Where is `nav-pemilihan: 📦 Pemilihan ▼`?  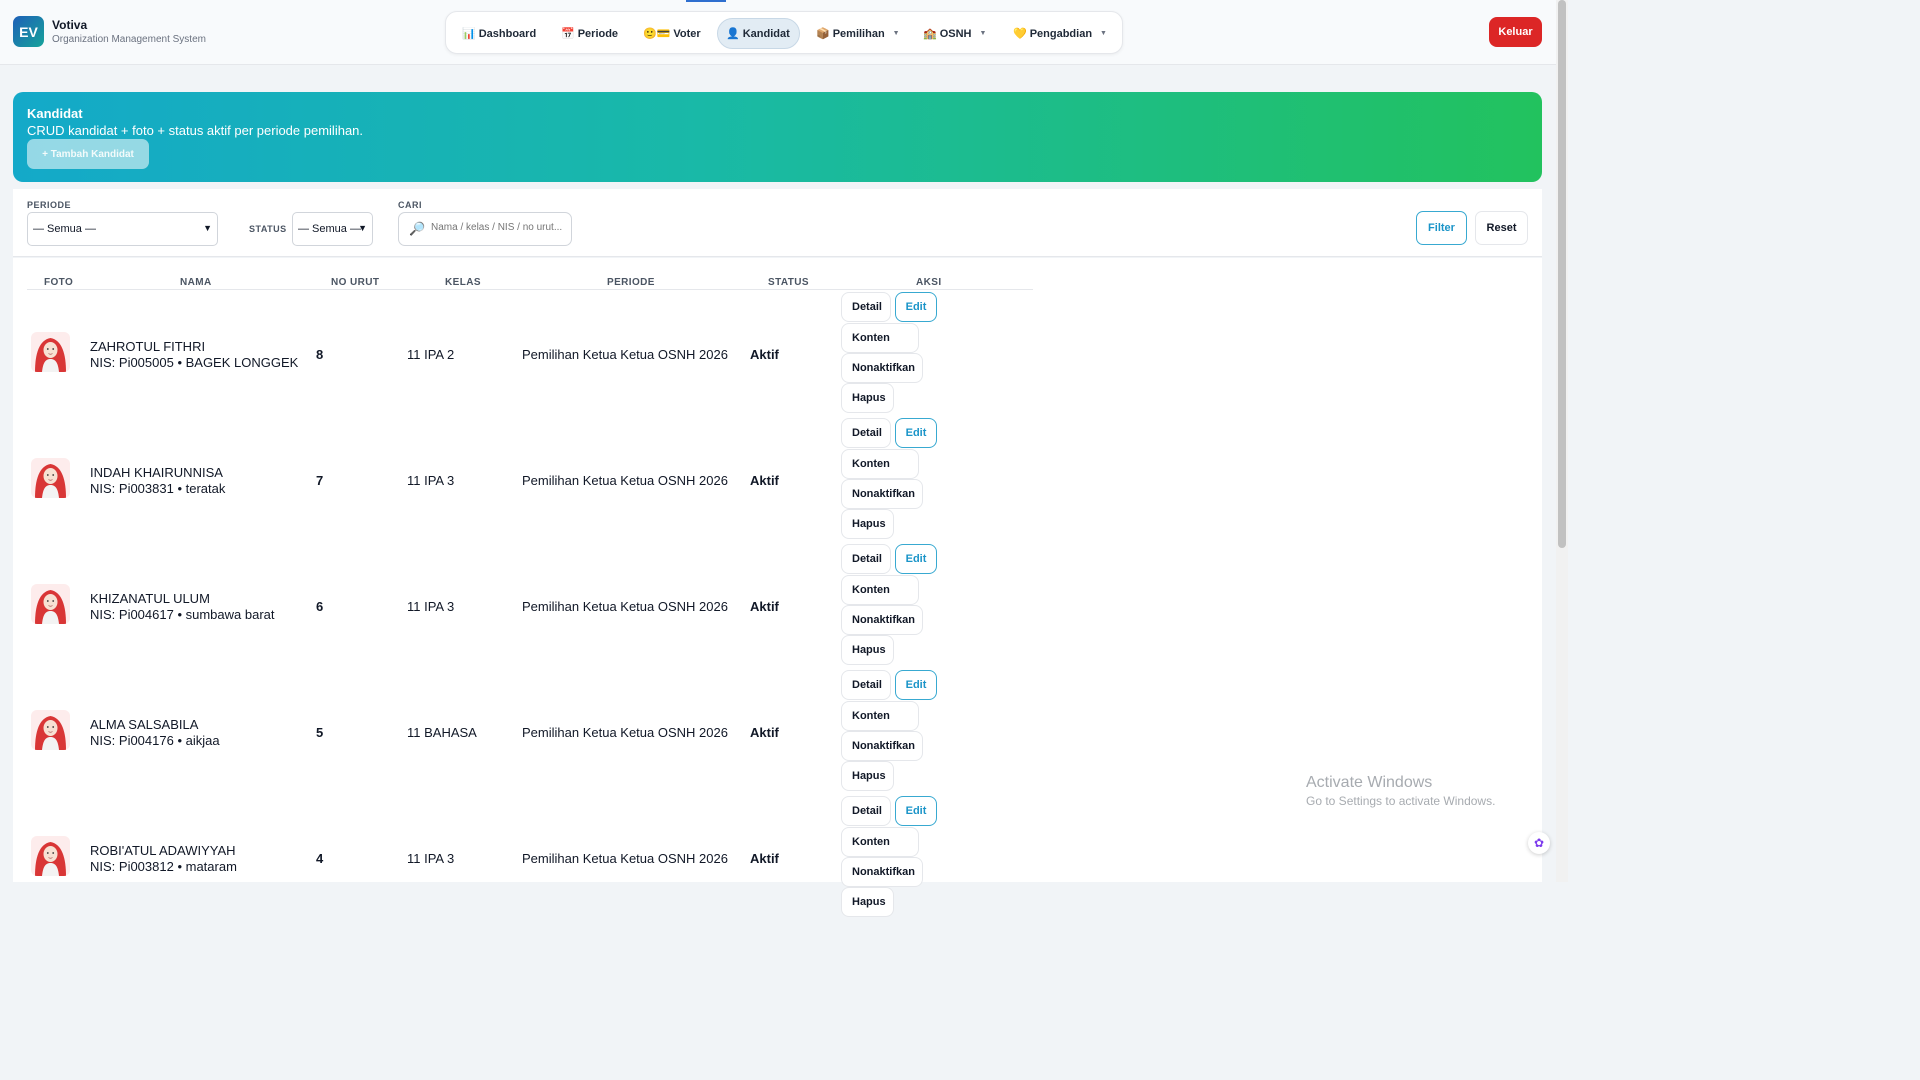 nav-pemilihan: 📦 Pemilihan ▼ is located at coordinates (858, 33).